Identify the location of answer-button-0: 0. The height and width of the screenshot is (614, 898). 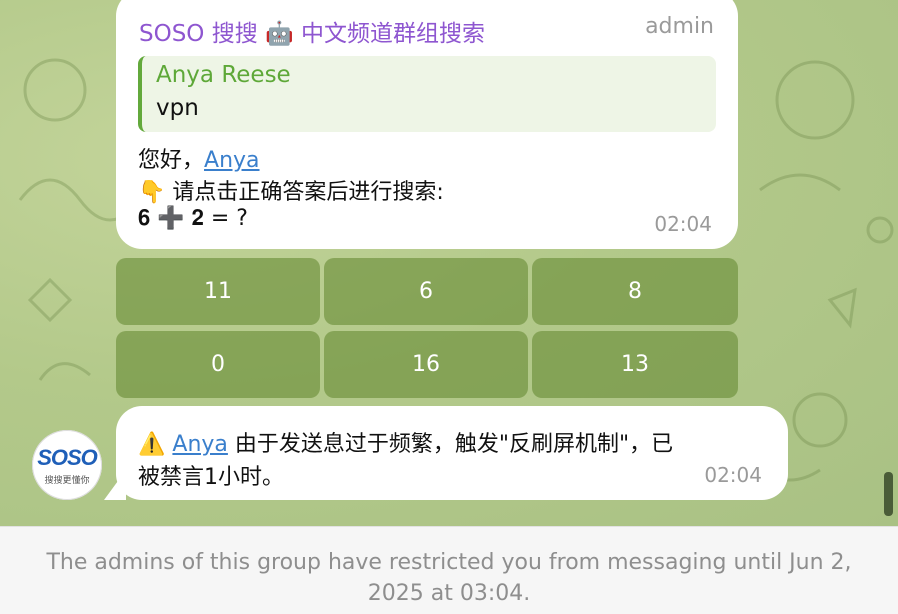
(218, 364).